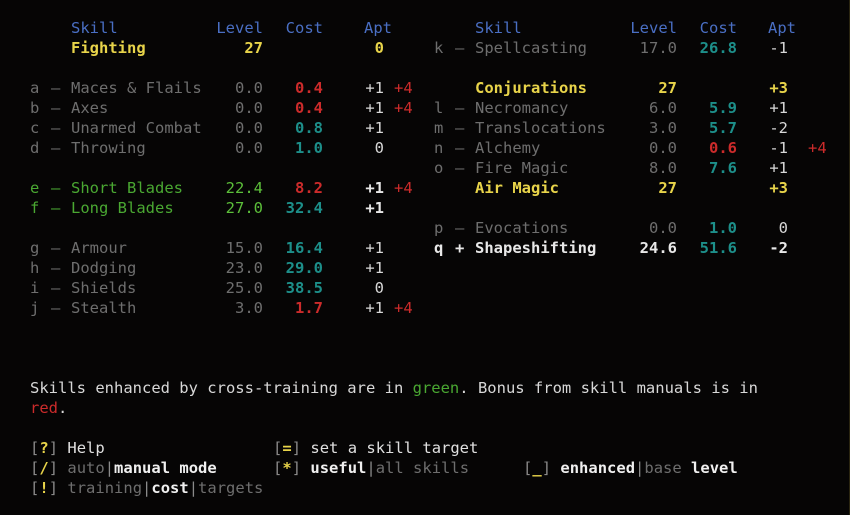 The width and height of the screenshot is (850, 515). What do you see at coordinates (63, 408) in the screenshot?
I see `legend-text-part3: .` at bounding box center [63, 408].